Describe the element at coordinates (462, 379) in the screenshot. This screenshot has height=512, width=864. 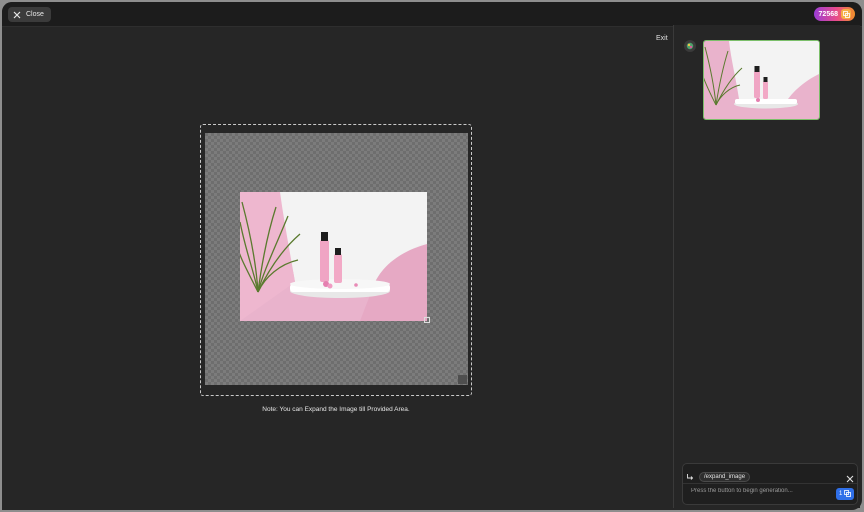
I see `expand-corner-handle` at that location.